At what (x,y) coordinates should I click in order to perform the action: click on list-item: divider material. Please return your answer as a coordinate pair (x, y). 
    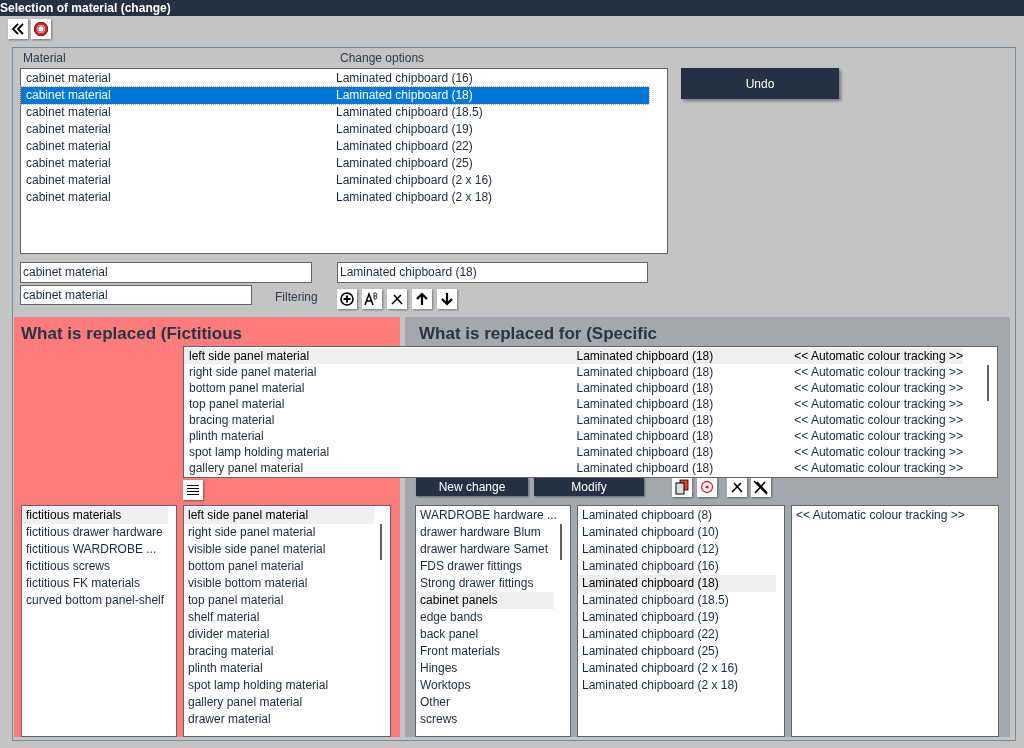
    Looking at the image, I should click on (279, 634).